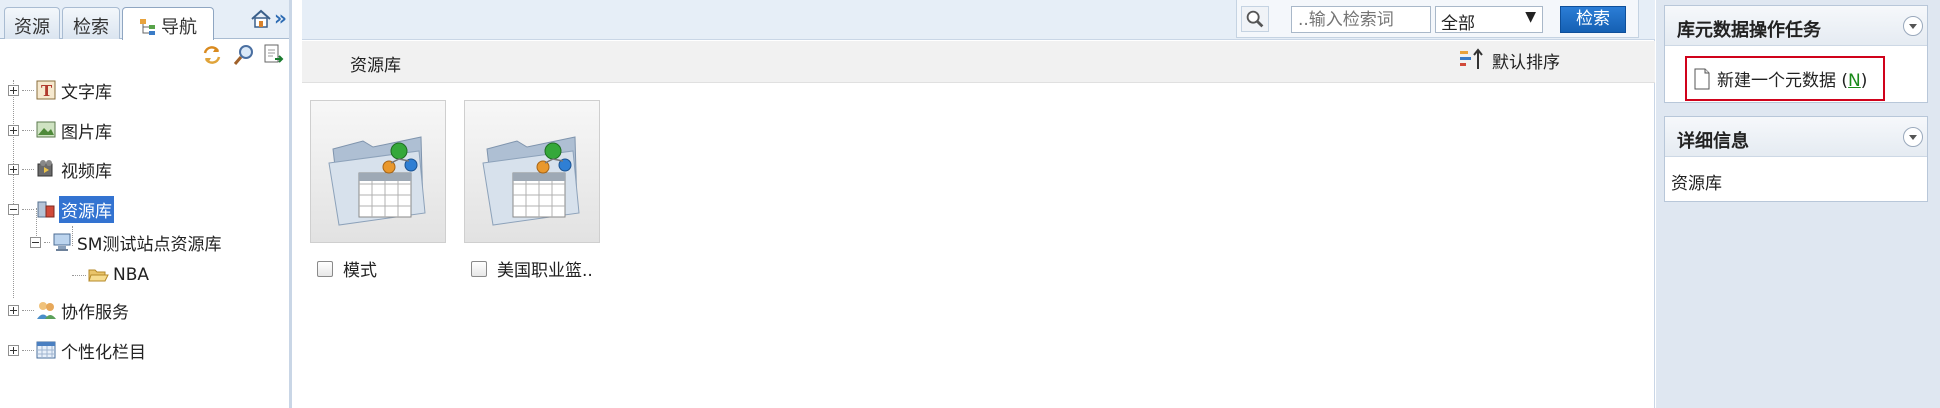 The height and width of the screenshot is (408, 1940). Describe the element at coordinates (149, 244) in the screenshot. I see `tree-item-label: SM测试站点资源库` at that location.